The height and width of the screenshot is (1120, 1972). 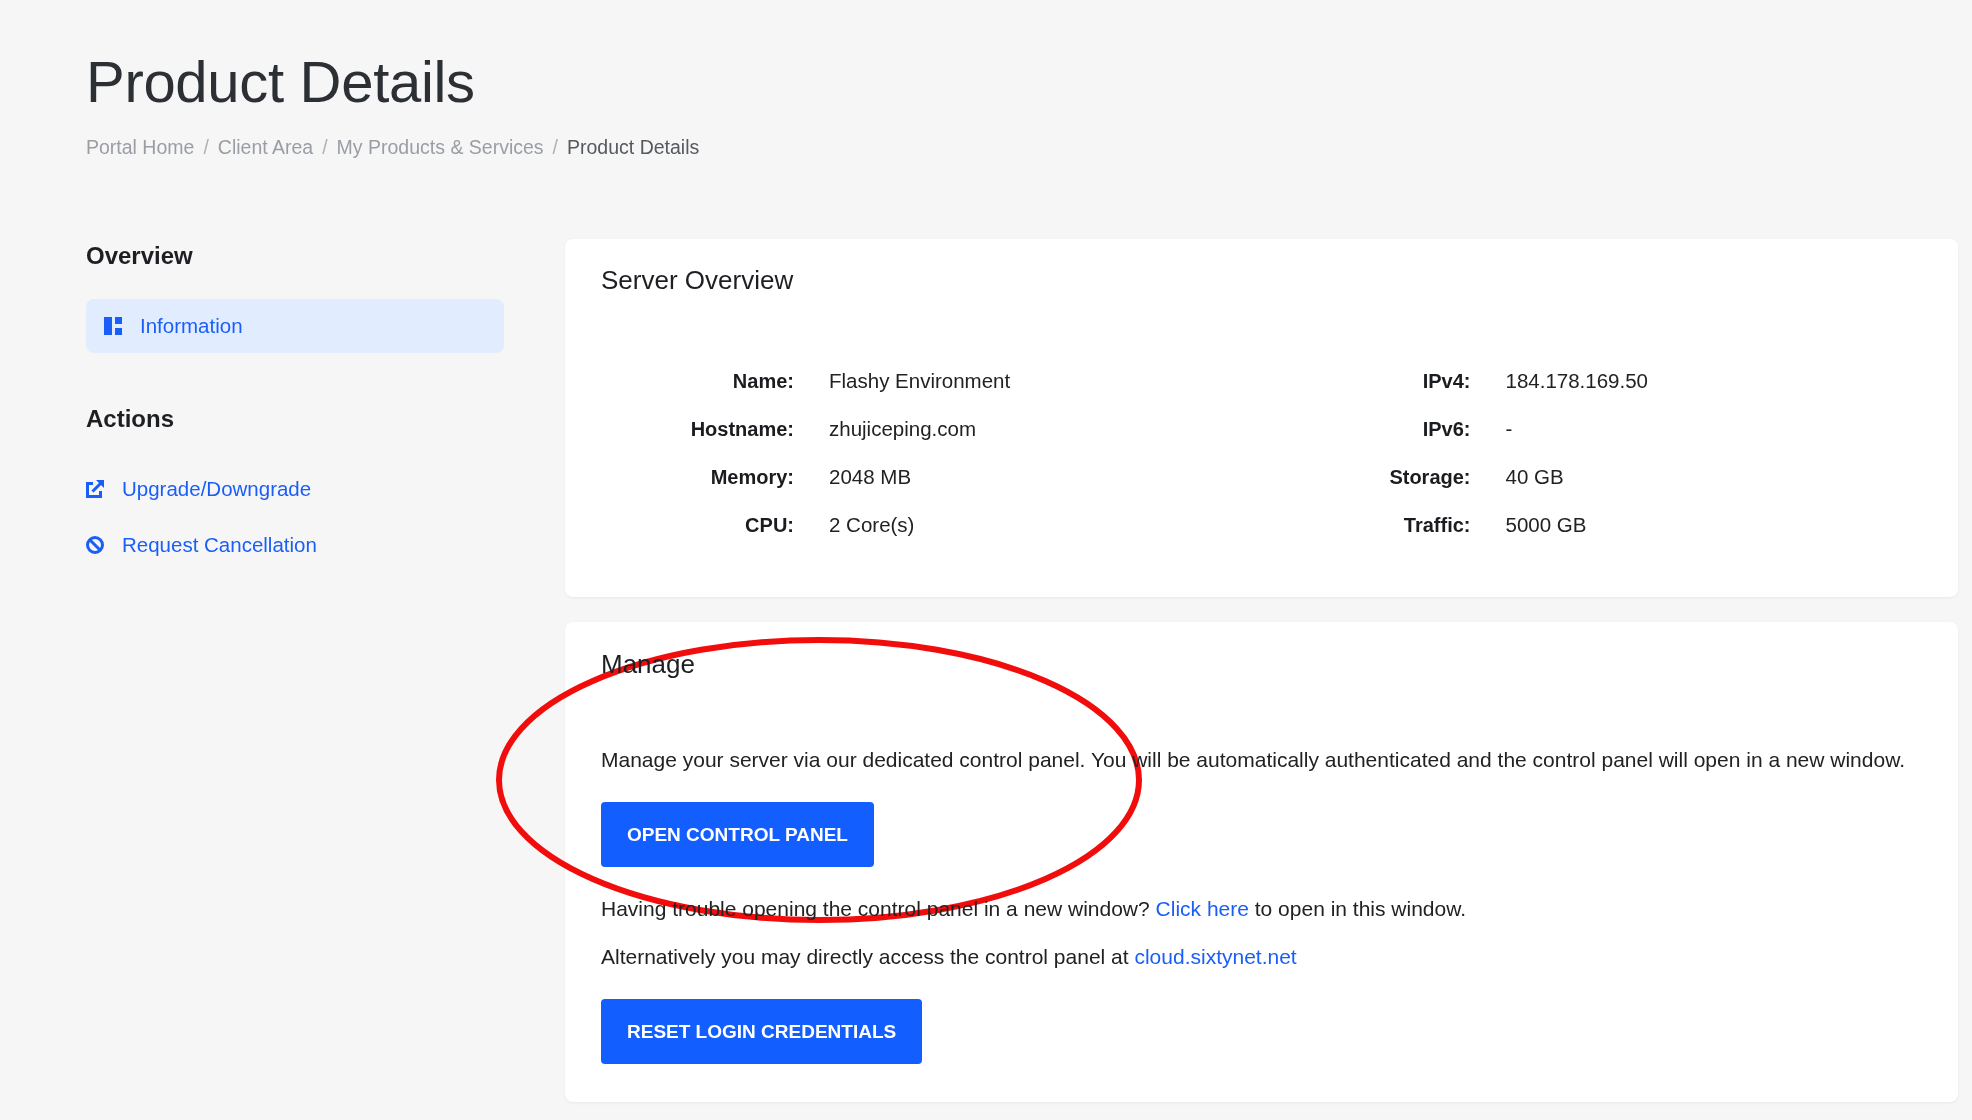 What do you see at coordinates (1509, 429) in the screenshot?
I see `field-value: -` at bounding box center [1509, 429].